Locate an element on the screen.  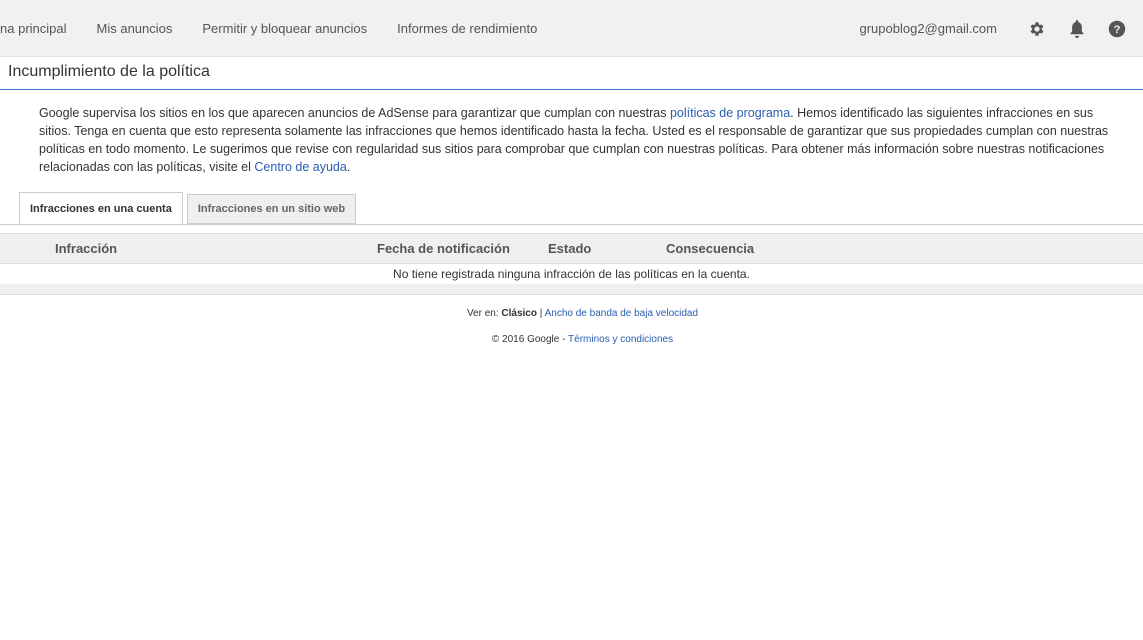
low-bandwidth-link: Ancho de banda de baja velocidad is located at coordinates (621, 313).